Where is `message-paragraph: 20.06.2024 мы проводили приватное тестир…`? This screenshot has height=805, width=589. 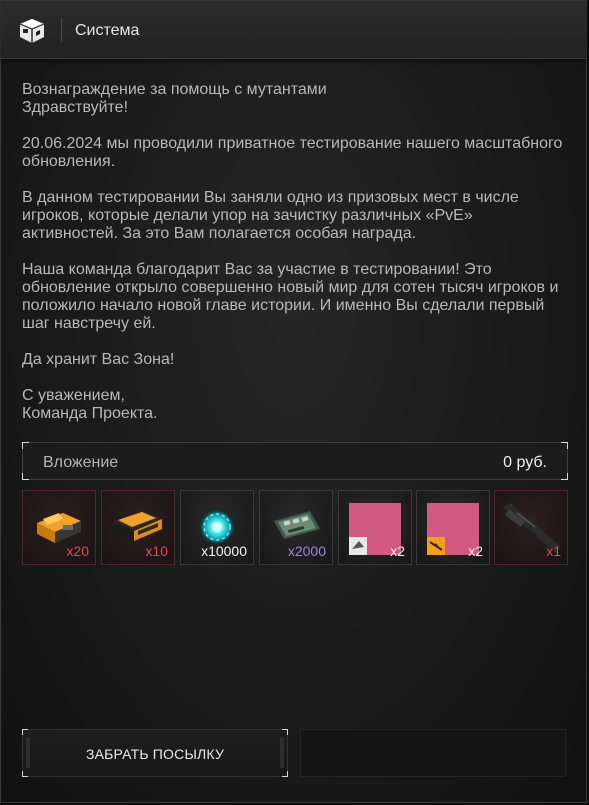
message-paragraph: 20.06.2024 мы проводили приватное тестир… is located at coordinates (292, 152).